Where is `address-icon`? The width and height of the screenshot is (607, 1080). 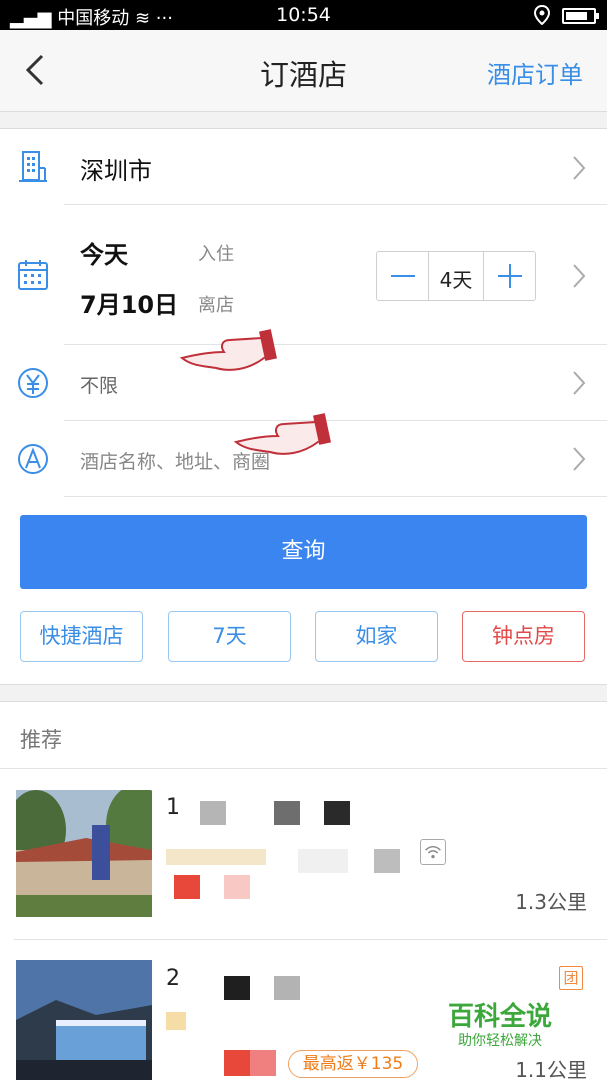 address-icon is located at coordinates (33, 459).